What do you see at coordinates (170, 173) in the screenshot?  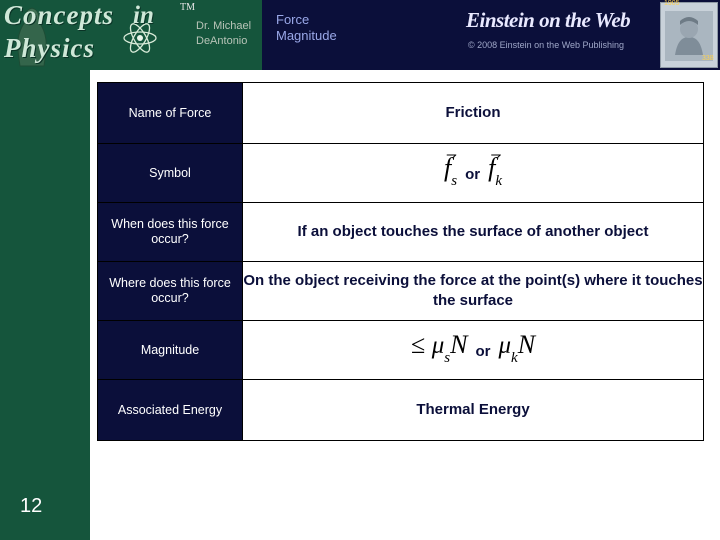 I see `row-label-symbol: Symbol` at bounding box center [170, 173].